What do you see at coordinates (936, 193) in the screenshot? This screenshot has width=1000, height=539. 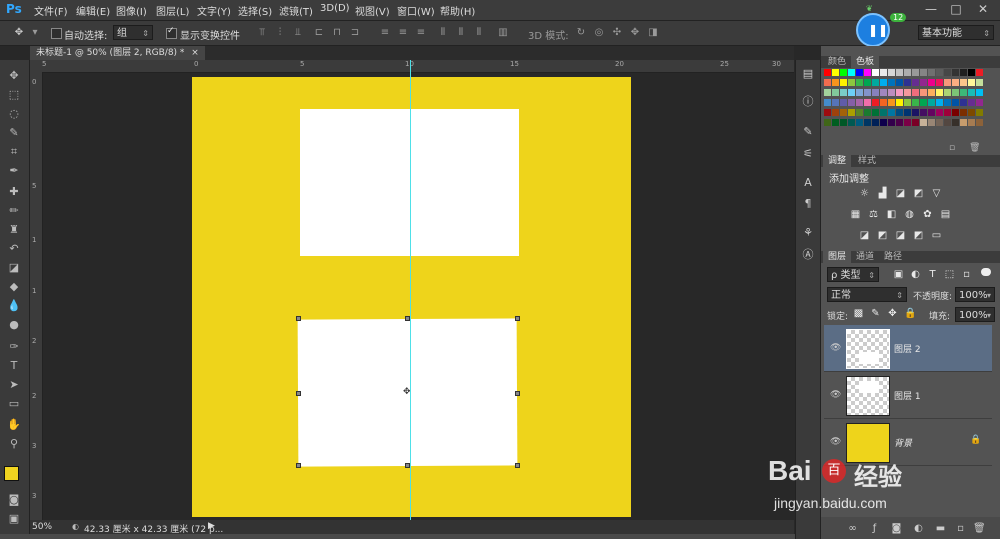 I see `vibrance-icon: ▽` at bounding box center [936, 193].